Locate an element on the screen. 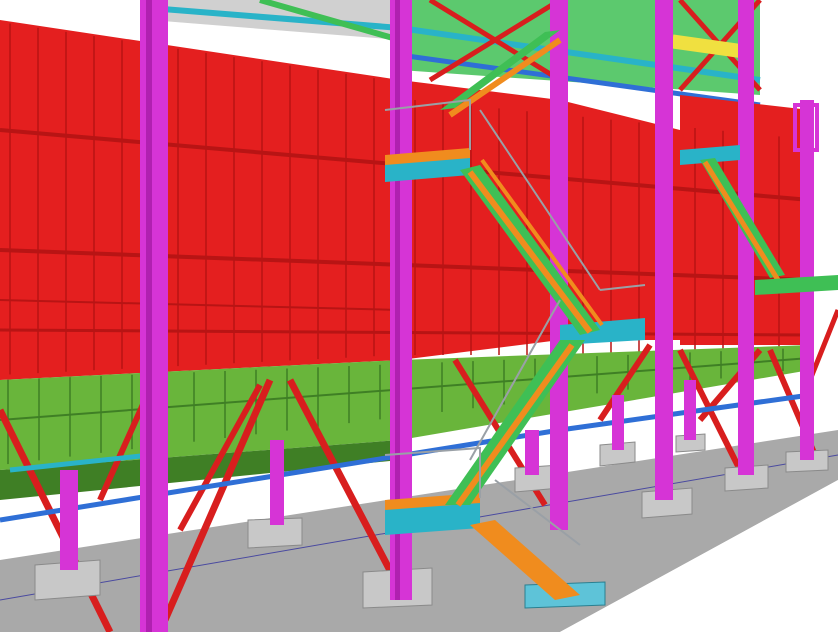 The width and height of the screenshot is (838, 632). brace-h1 is located at coordinates (822, 345).